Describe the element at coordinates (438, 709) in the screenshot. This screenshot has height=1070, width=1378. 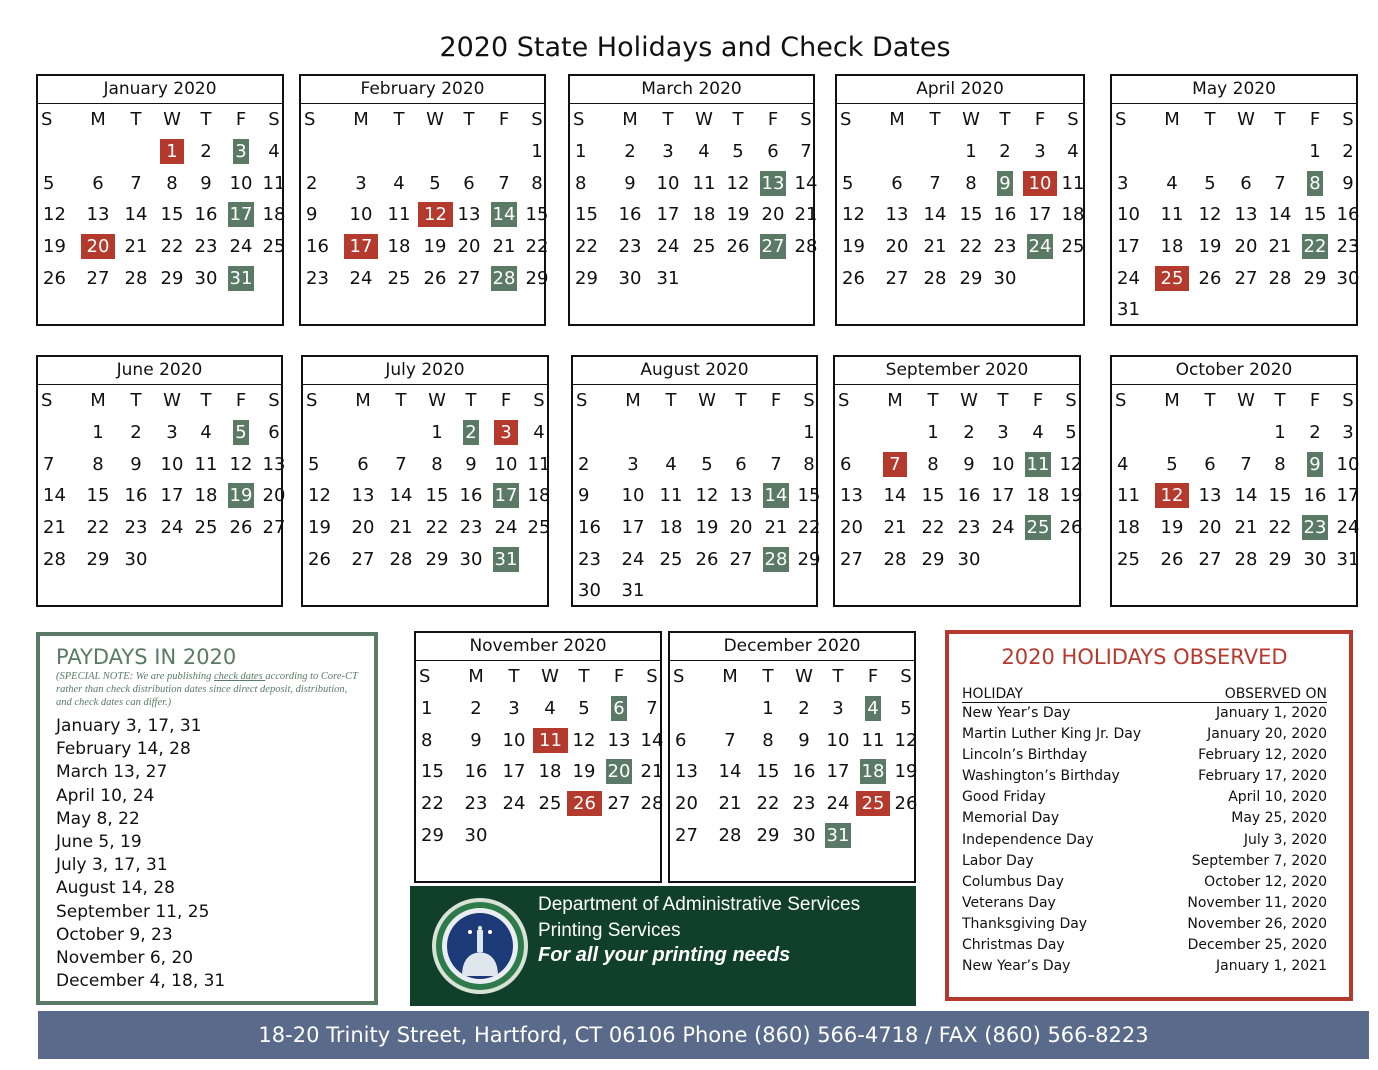
I see `day-cell: 1` at that location.